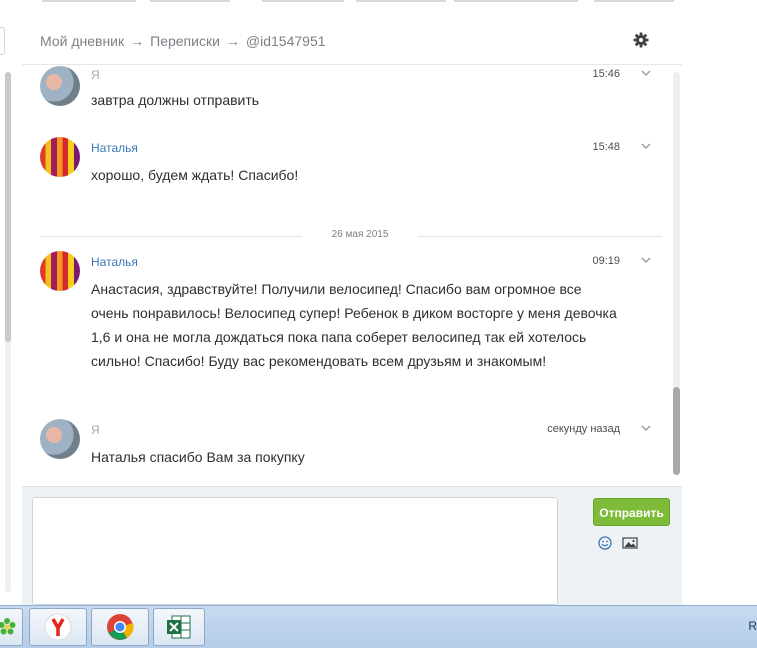 Image resolution: width=757 pixels, height=648 pixels. What do you see at coordinates (8, 626) in the screenshot?
I see `icq-icon` at bounding box center [8, 626].